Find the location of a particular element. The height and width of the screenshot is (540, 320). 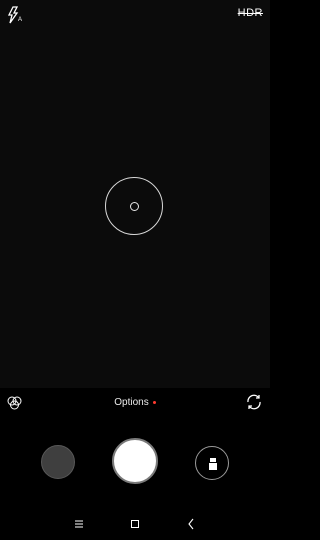

options-button: Options is located at coordinates (135, 402).